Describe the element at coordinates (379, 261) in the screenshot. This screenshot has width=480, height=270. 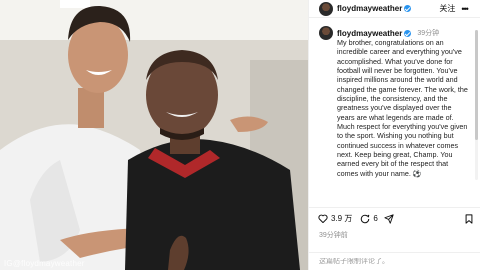
I see `comment-input` at that location.